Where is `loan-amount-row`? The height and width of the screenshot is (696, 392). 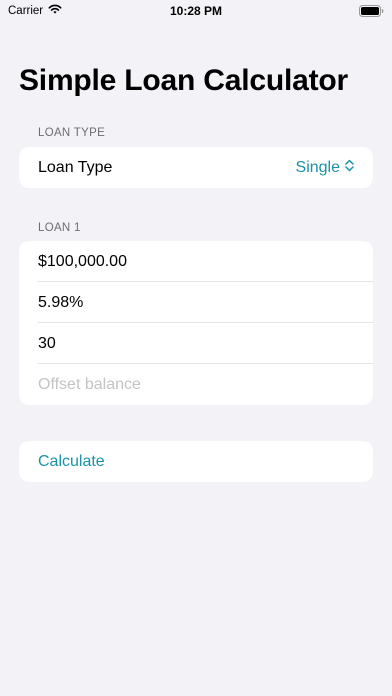 loan-amount-row is located at coordinates (196, 261).